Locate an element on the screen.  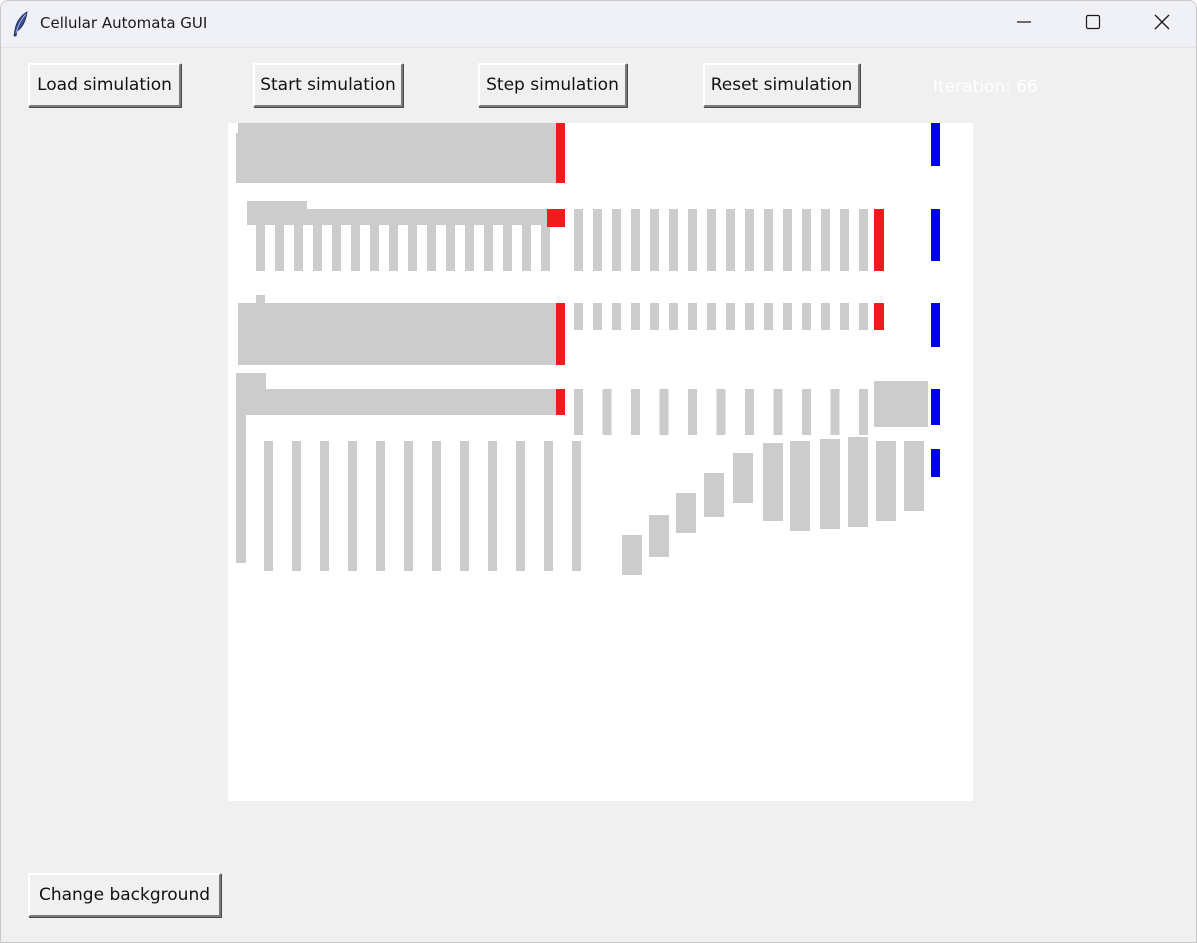
step-simulation-button: Step simulation is located at coordinates (552, 85).